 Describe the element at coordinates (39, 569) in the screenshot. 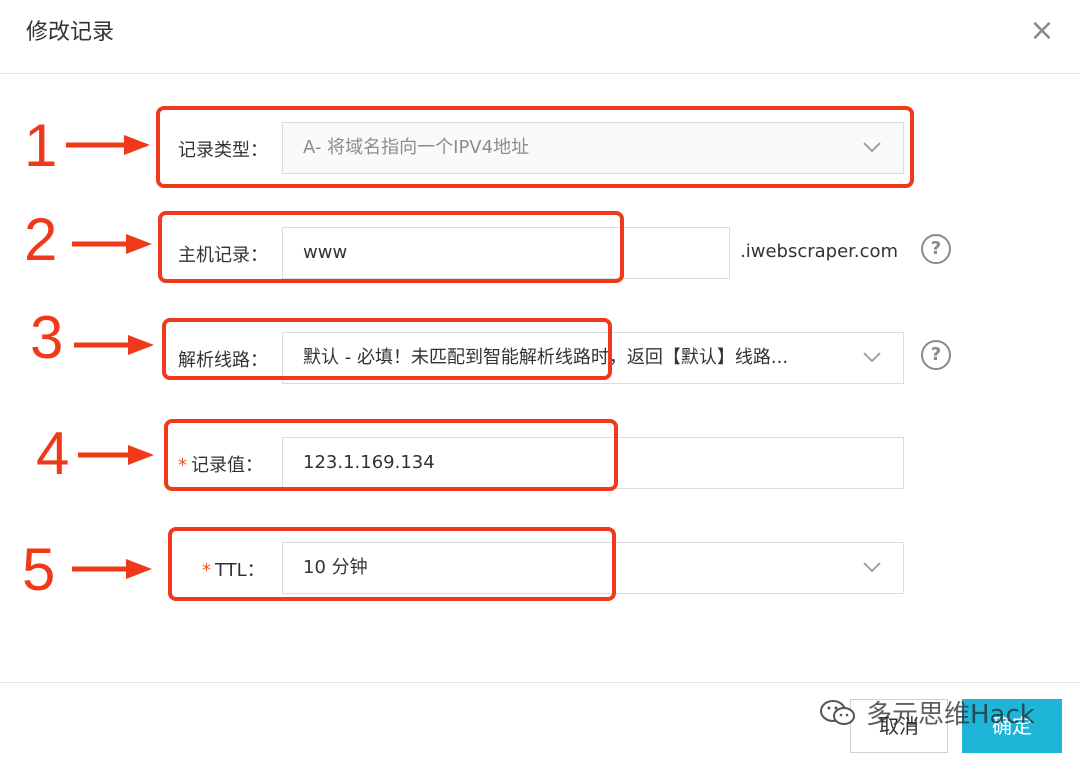

I see `annotation-number-5: 5` at that location.